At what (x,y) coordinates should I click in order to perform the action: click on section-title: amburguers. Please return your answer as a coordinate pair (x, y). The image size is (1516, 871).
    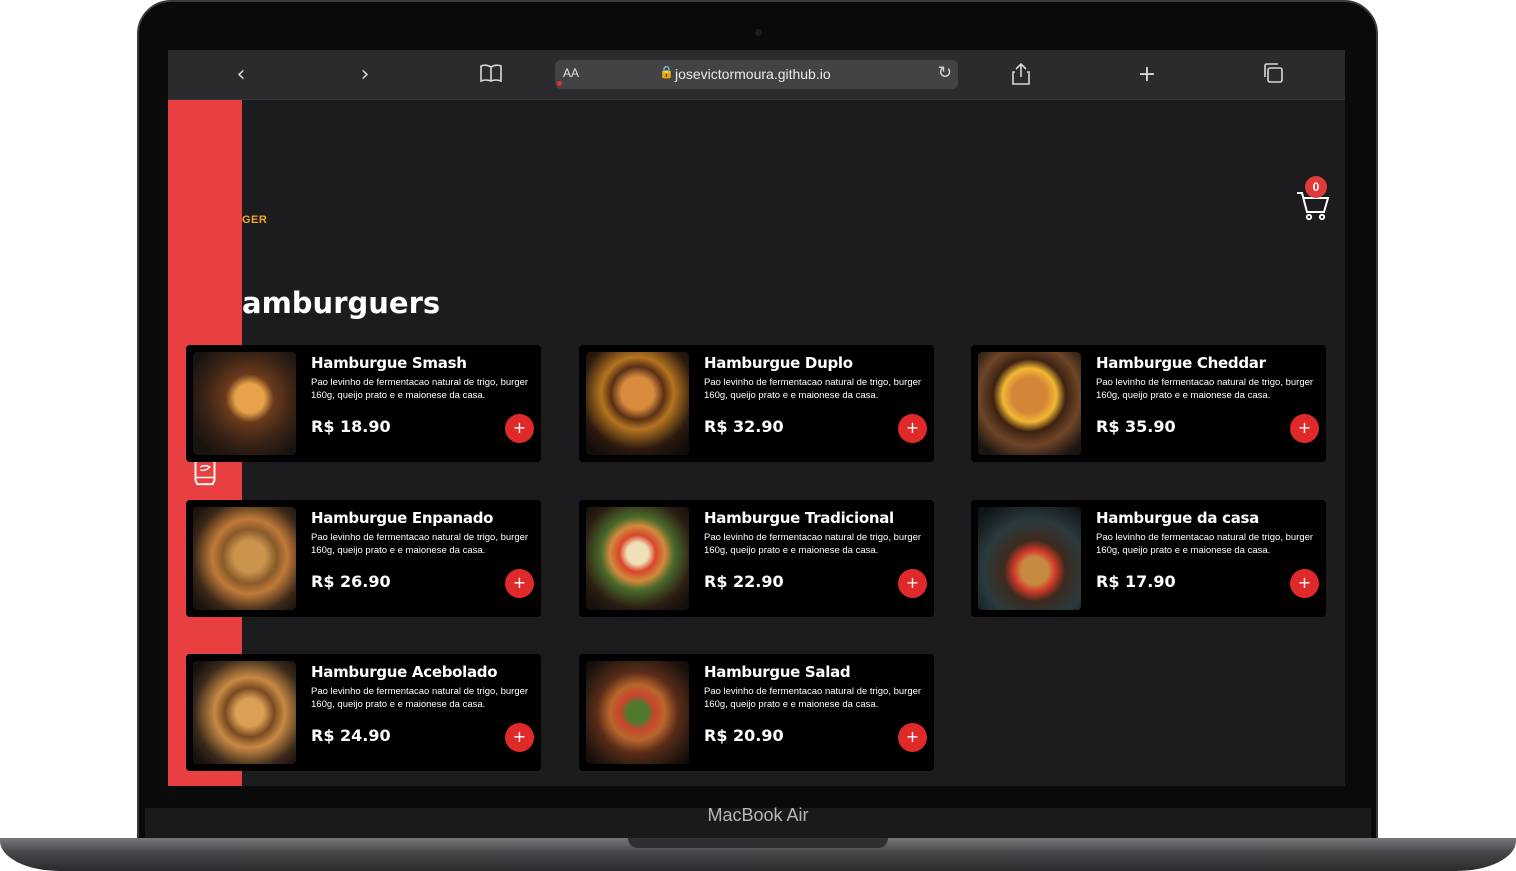
    Looking at the image, I should click on (341, 303).